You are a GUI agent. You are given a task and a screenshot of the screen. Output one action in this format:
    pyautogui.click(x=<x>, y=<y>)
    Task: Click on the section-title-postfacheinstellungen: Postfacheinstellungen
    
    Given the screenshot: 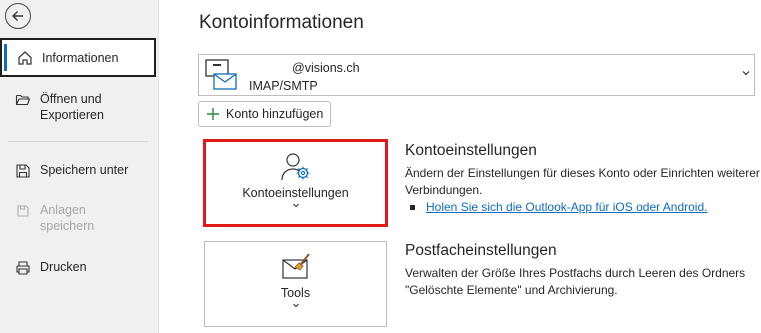 What is the action you would take?
    pyautogui.click(x=481, y=250)
    